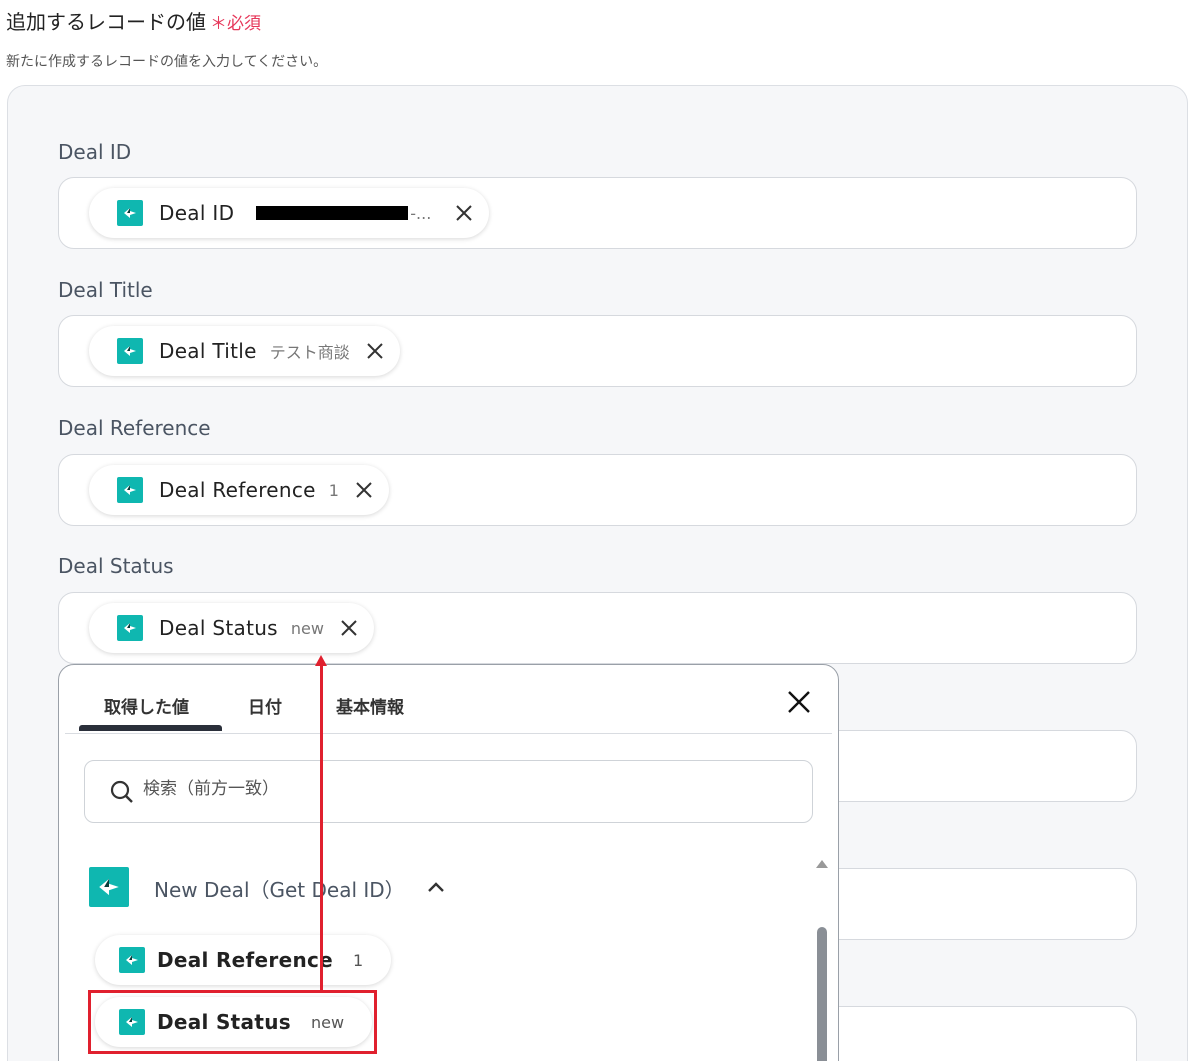  Describe the element at coordinates (307, 628) in the screenshot. I see `chip-value: new` at that location.